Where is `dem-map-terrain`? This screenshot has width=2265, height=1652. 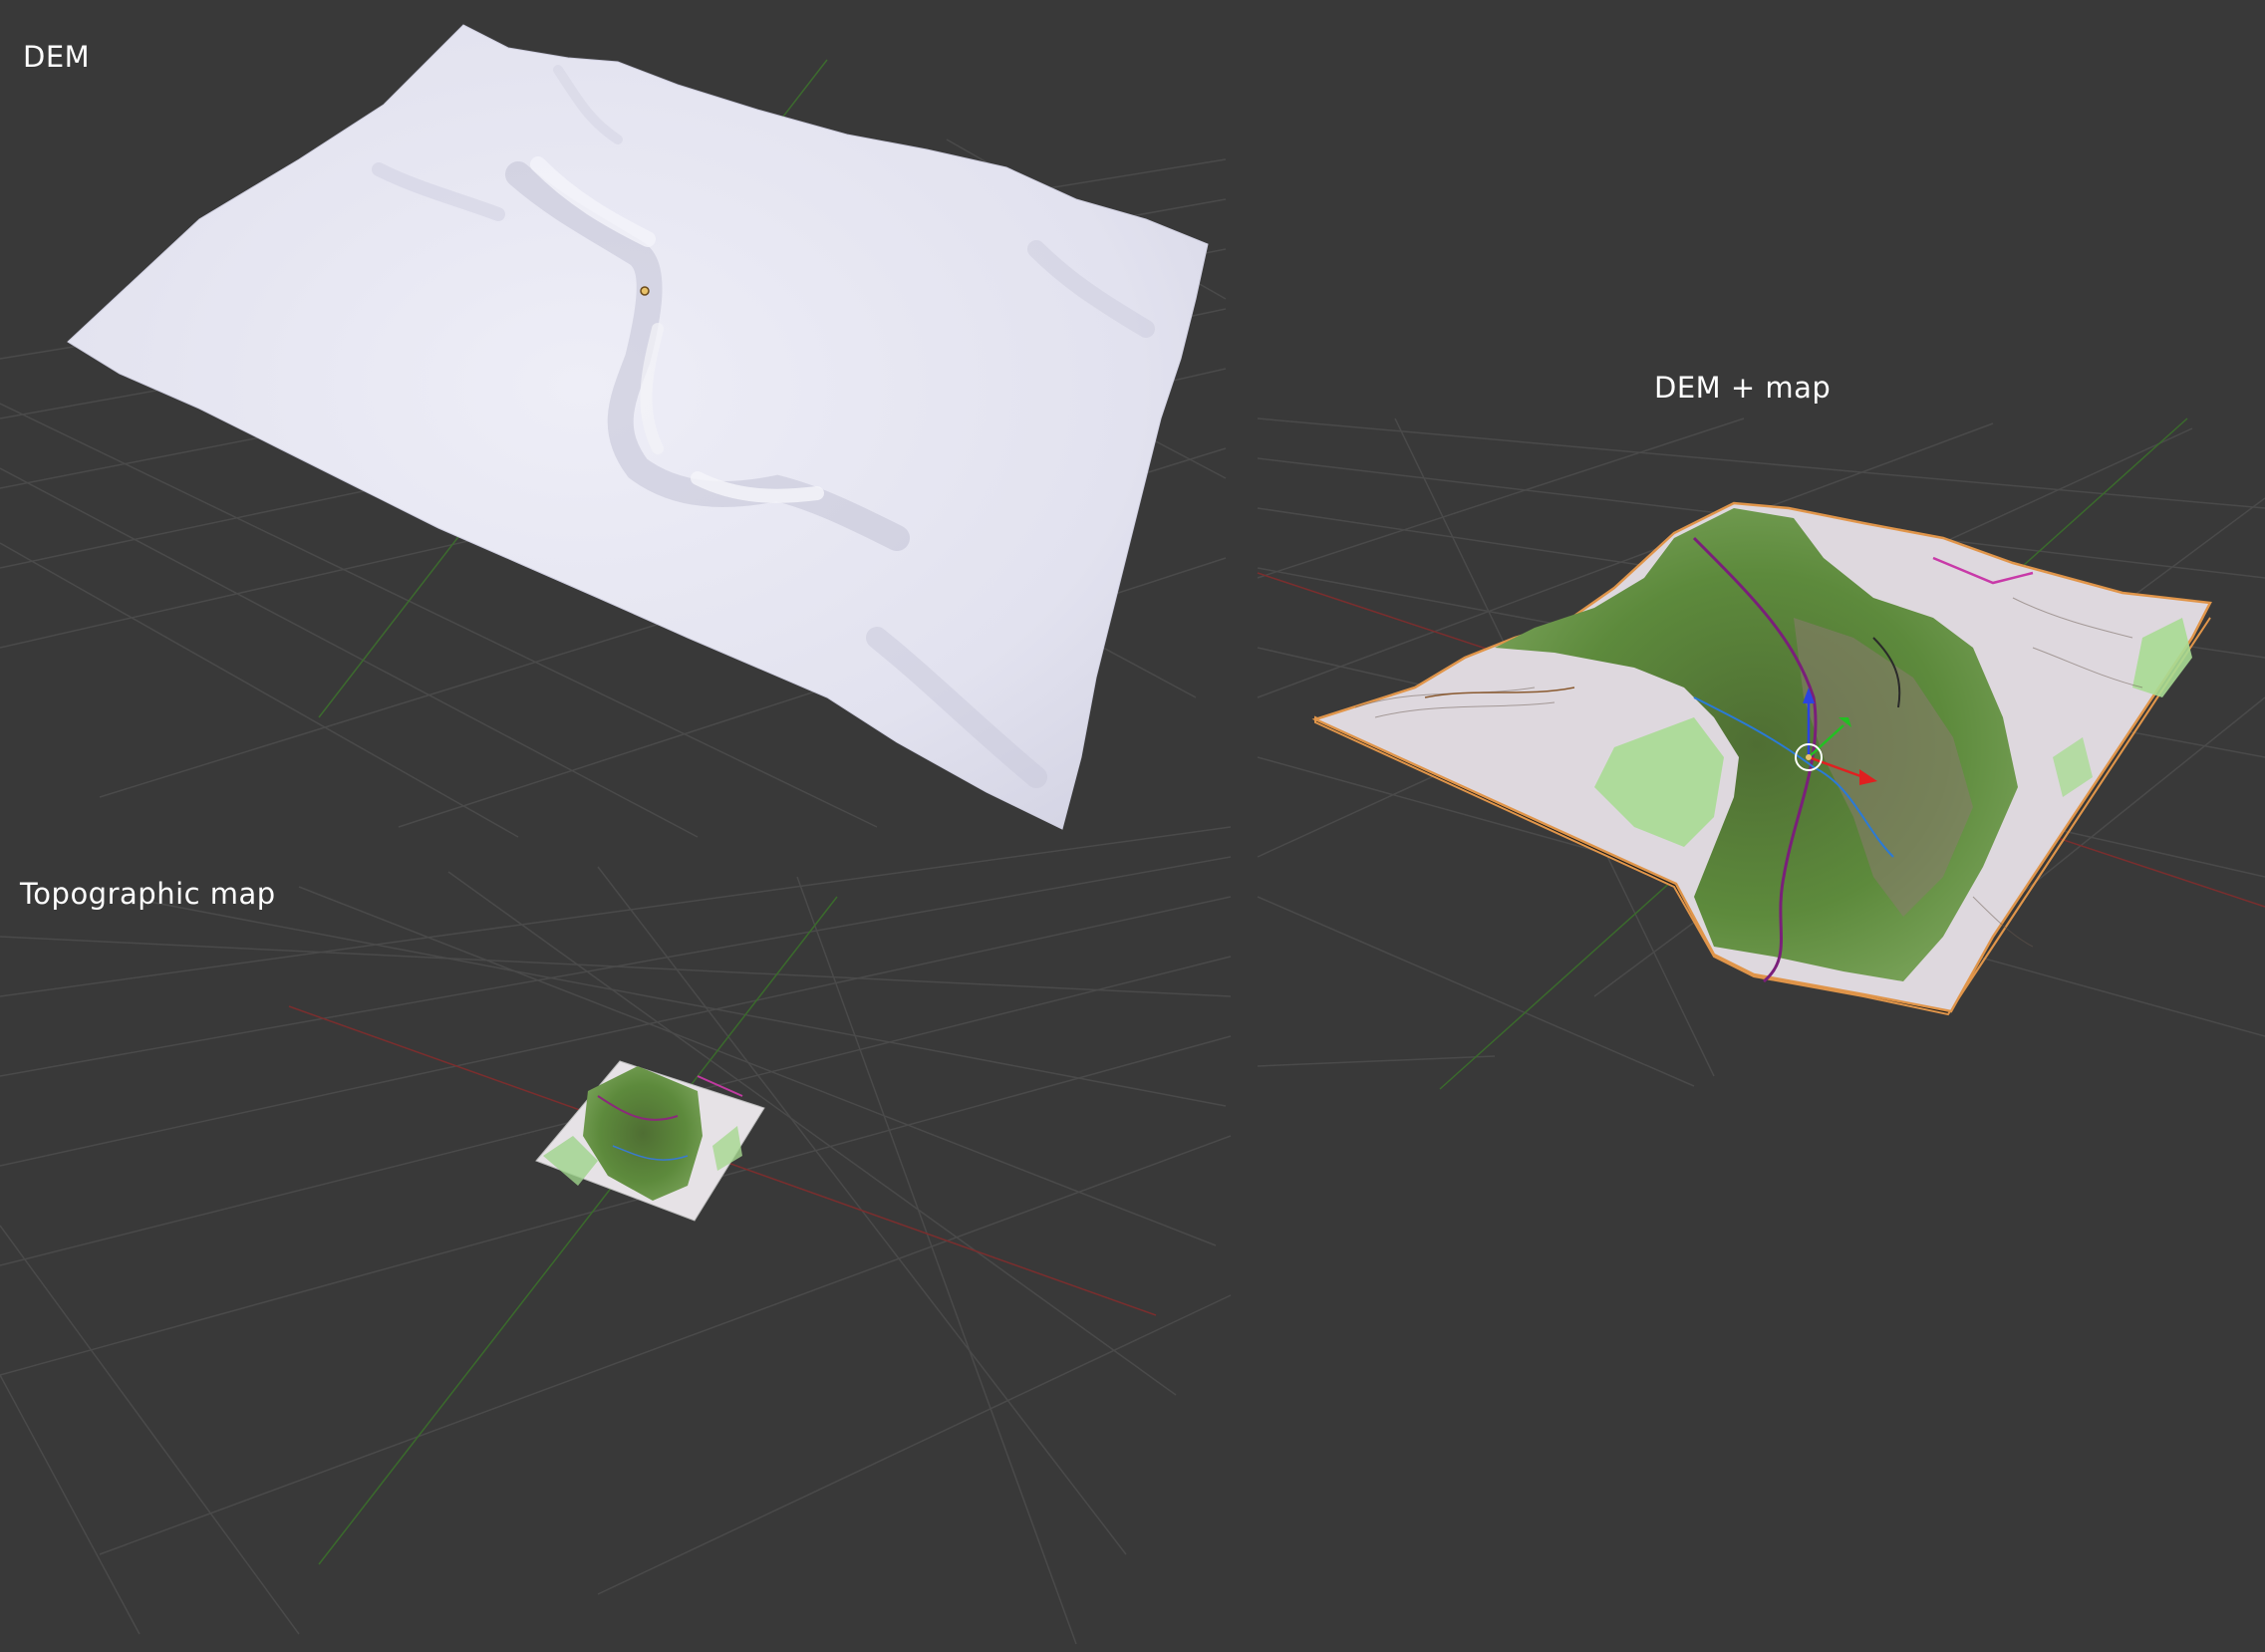
dem-map-terrain is located at coordinates (1762, 758).